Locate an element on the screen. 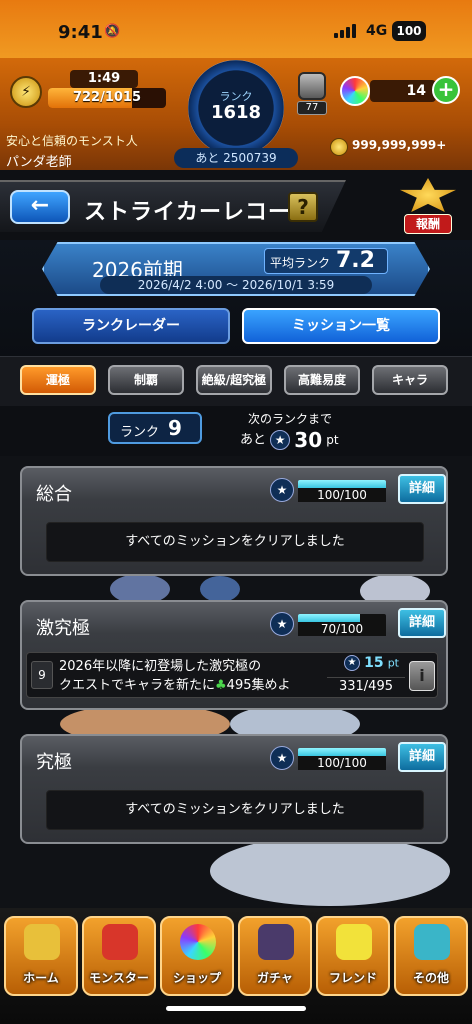 The width and height of the screenshot is (472, 1024). mission-text-line2b: 495集めよ is located at coordinates (258, 685).